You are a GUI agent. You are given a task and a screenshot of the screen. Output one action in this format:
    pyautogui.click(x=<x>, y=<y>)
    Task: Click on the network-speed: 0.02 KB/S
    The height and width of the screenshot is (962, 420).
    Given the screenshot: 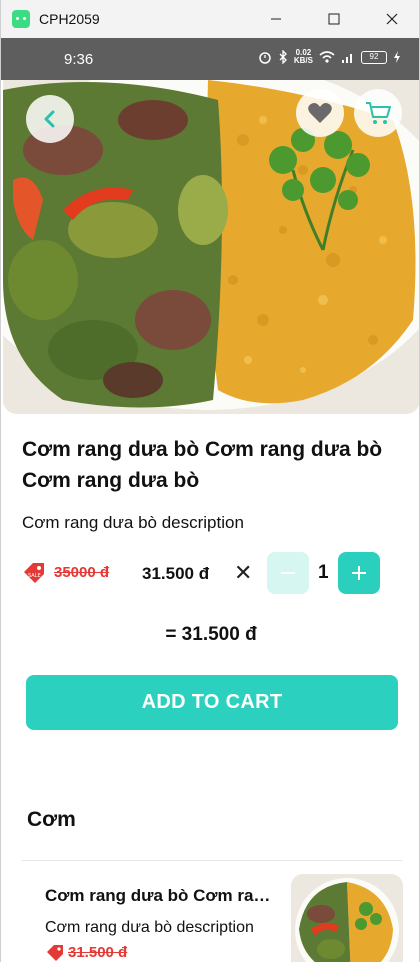 What is the action you would take?
    pyautogui.click(x=303, y=56)
    